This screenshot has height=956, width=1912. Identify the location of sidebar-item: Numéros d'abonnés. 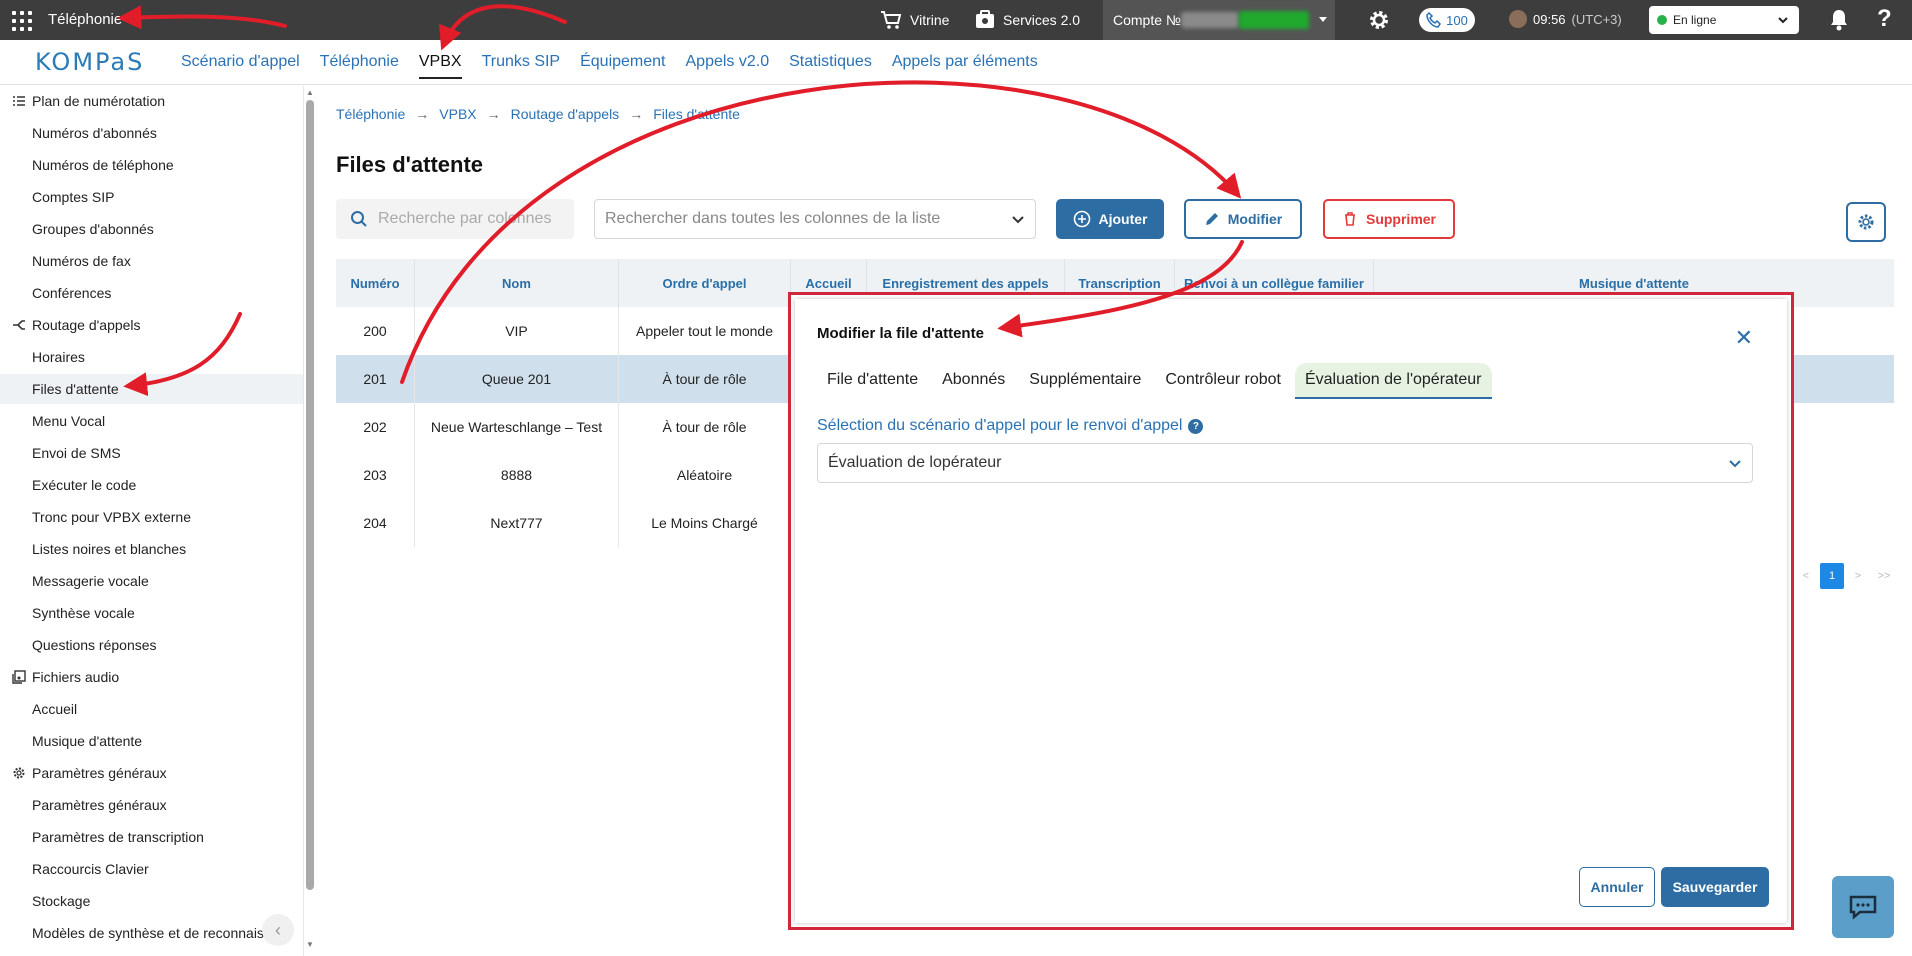
(151, 133).